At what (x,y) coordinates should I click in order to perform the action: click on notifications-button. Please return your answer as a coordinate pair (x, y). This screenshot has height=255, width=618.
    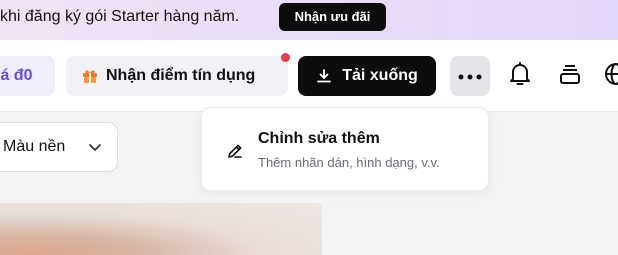
    Looking at the image, I should click on (520, 76).